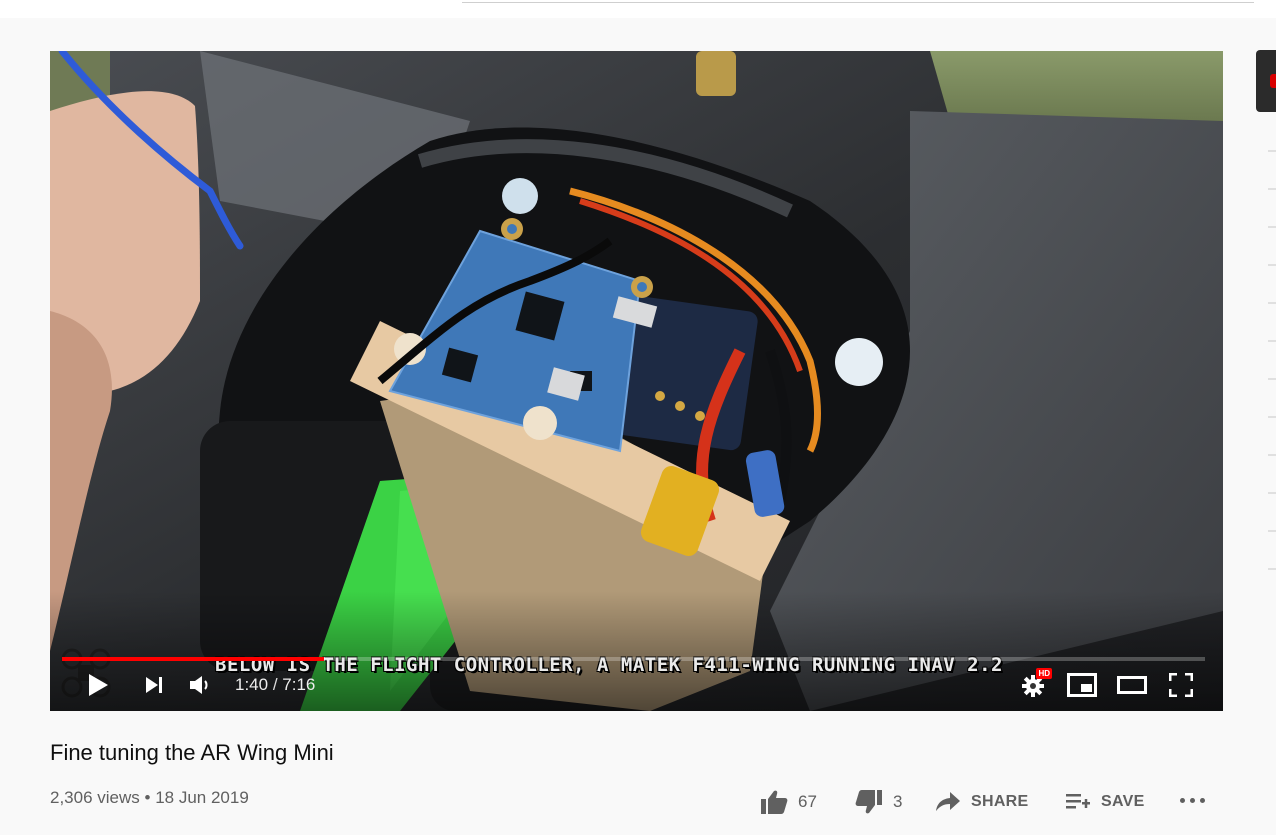  I want to click on theater-icon, so click(1132, 685).